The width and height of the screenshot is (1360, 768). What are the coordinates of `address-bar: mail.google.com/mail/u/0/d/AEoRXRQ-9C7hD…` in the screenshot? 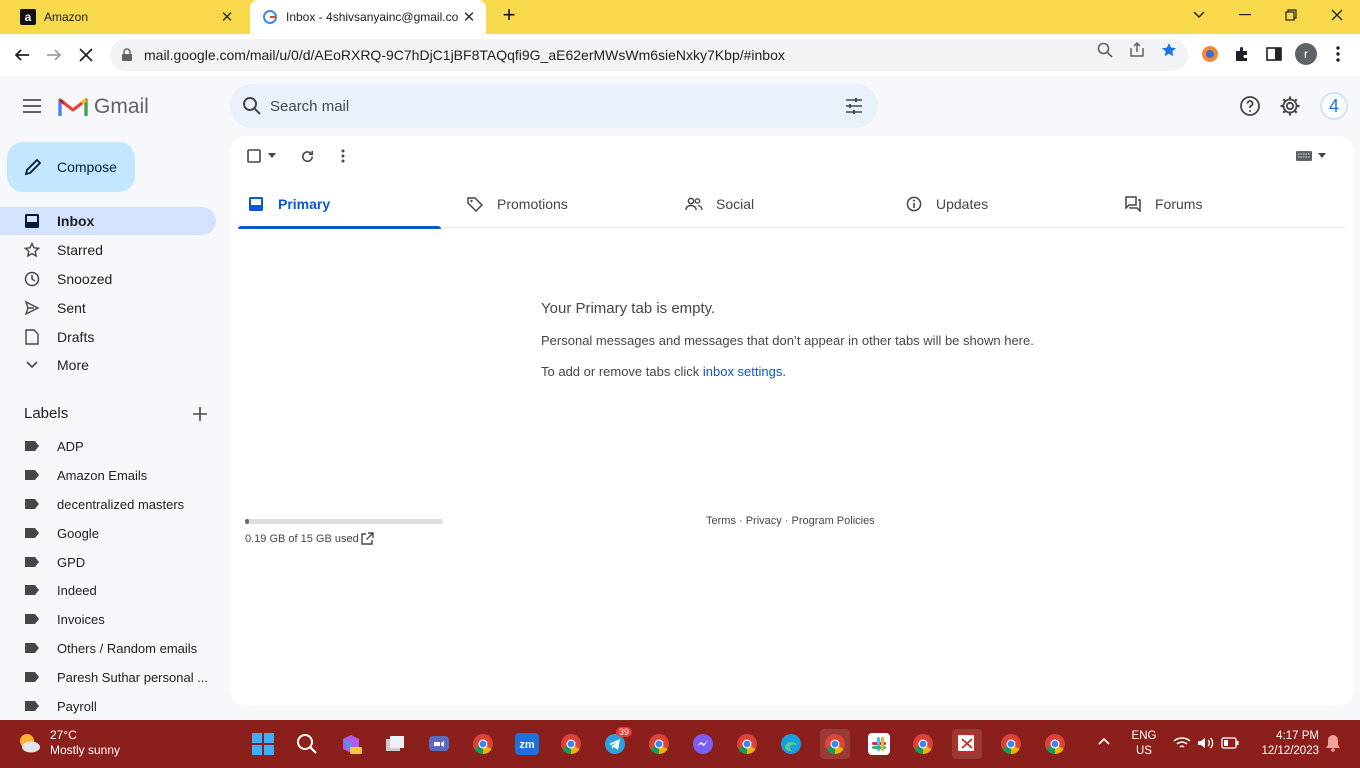 It's located at (649, 55).